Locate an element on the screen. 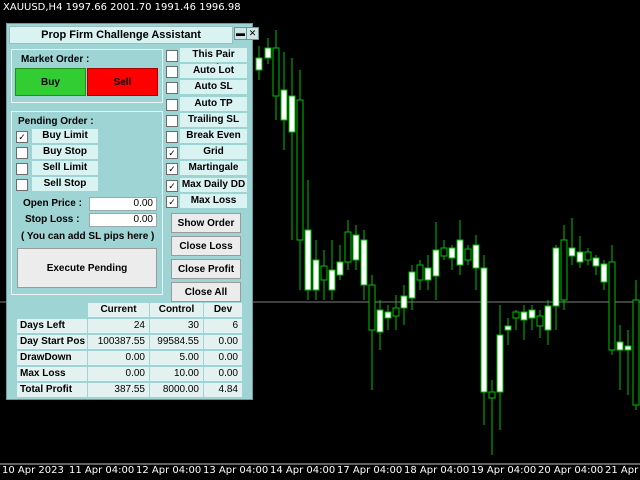 Image resolution: width=640 pixels, height=480 pixels. close-icon: ✕ is located at coordinates (252, 33).